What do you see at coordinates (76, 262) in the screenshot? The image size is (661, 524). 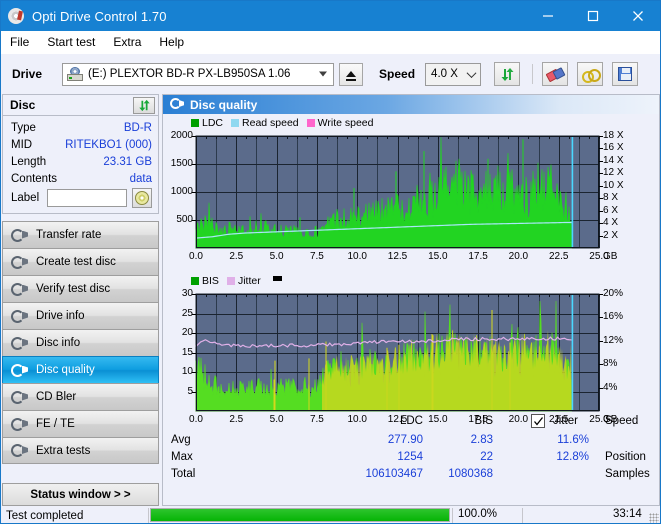 I see `sidebar-item-label: Create test disc` at bounding box center [76, 262].